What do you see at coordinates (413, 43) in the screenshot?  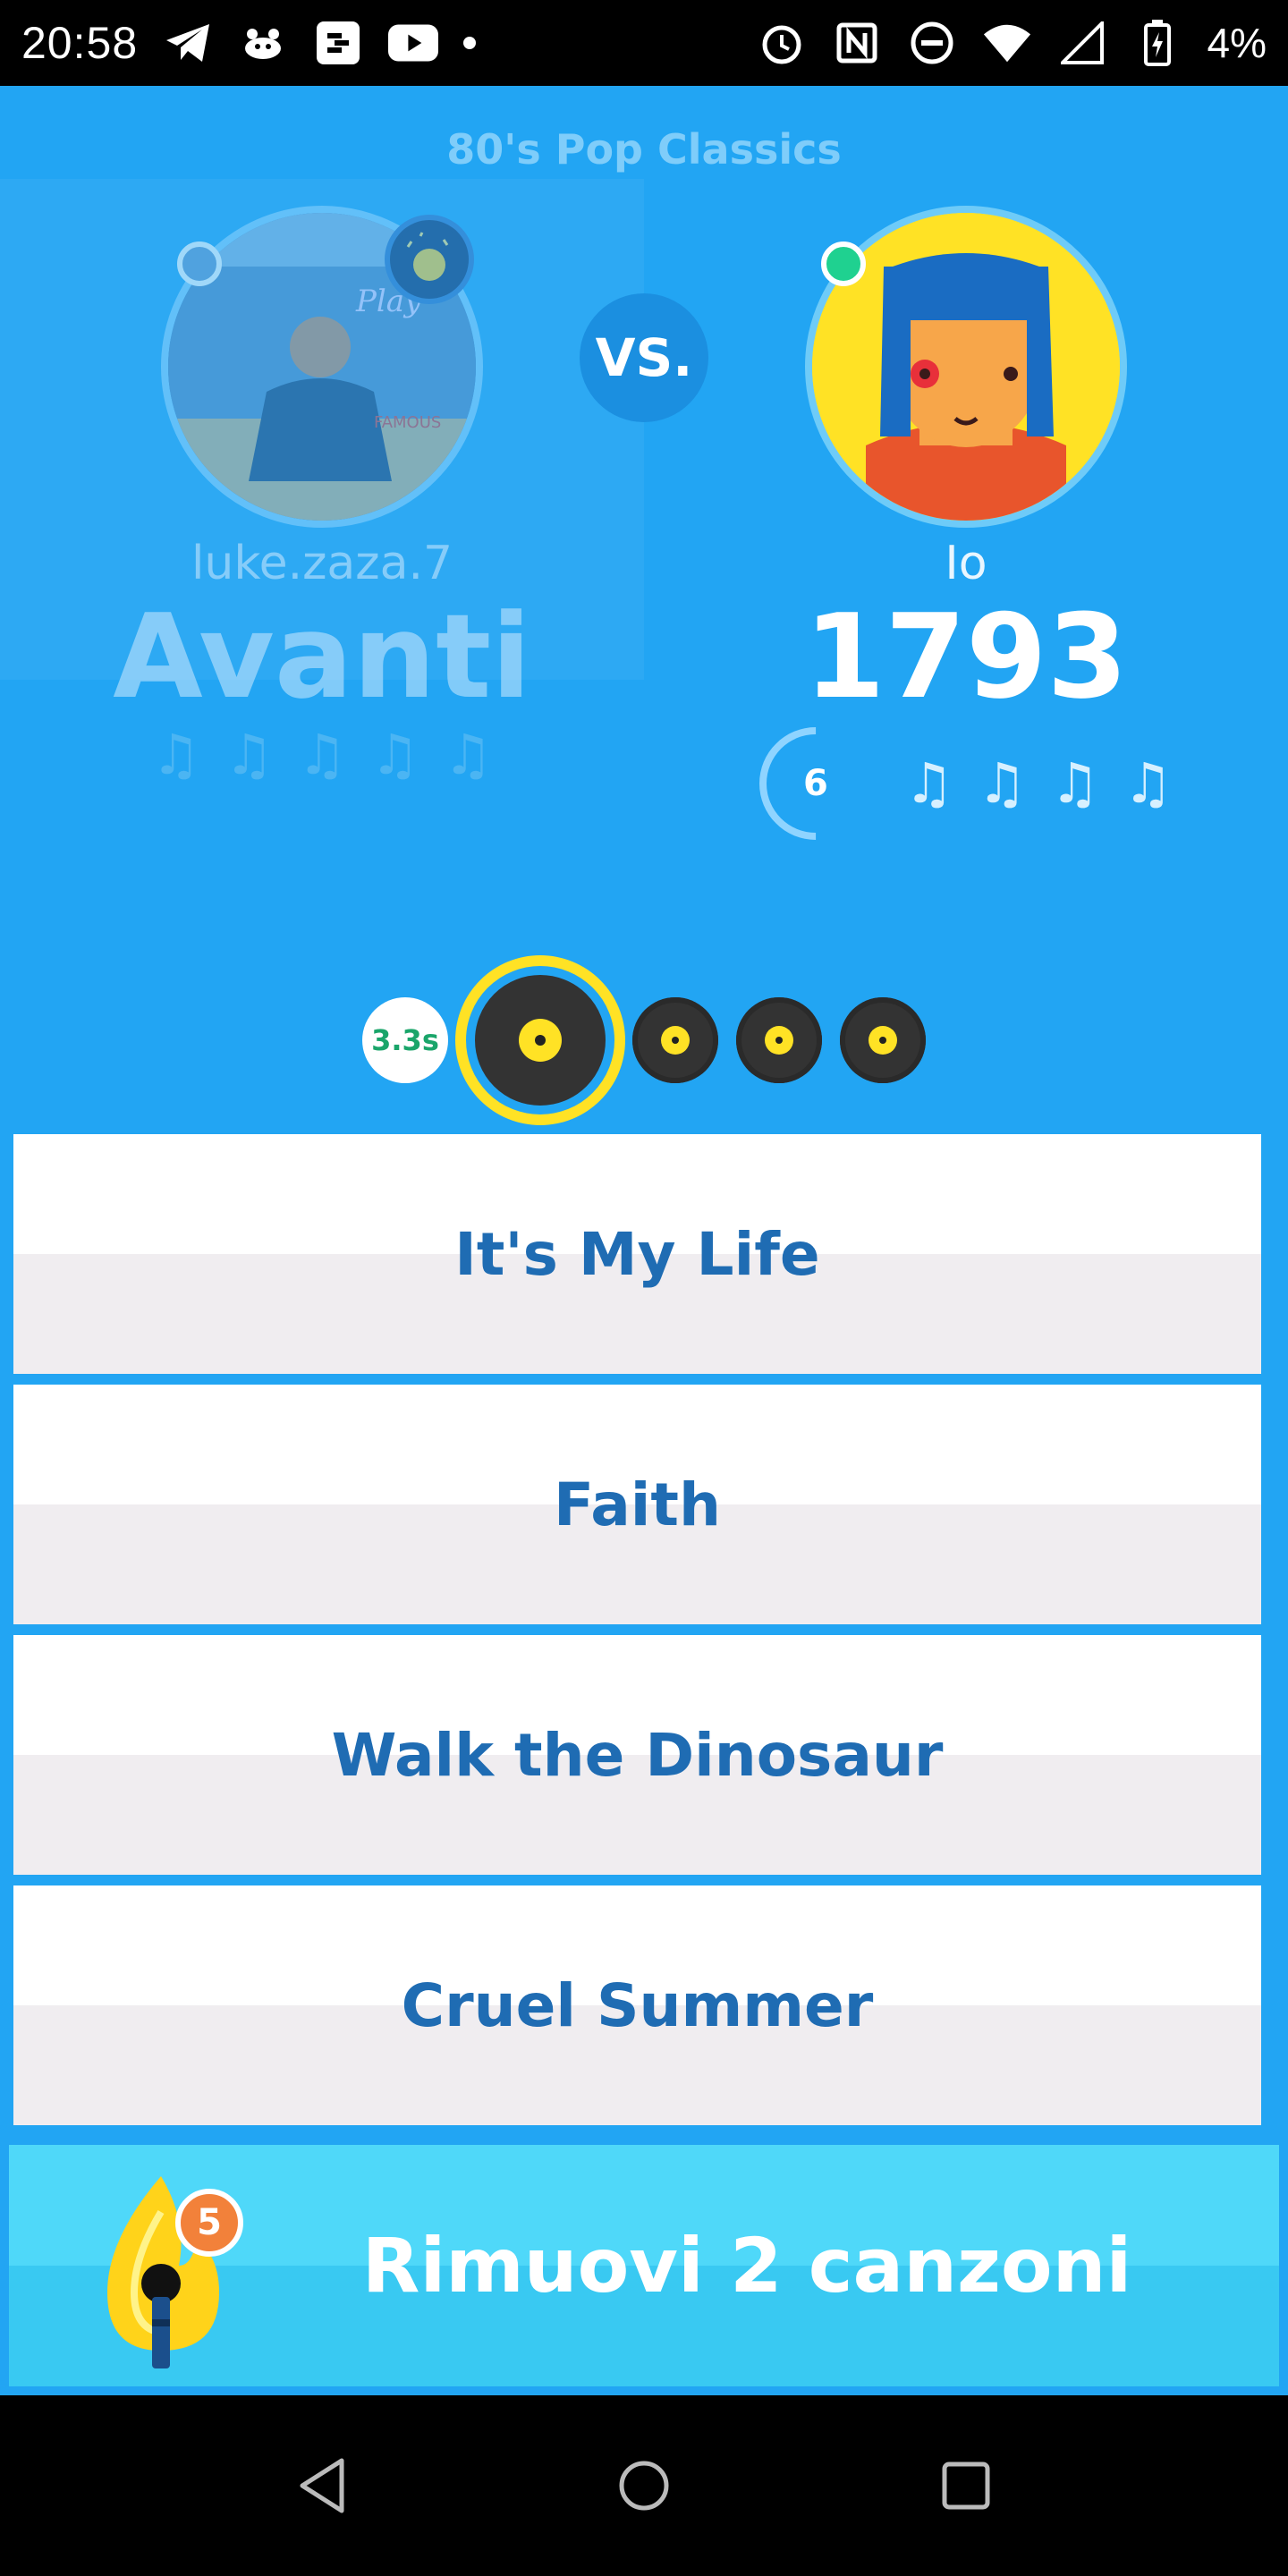 I see `youtube-icon` at bounding box center [413, 43].